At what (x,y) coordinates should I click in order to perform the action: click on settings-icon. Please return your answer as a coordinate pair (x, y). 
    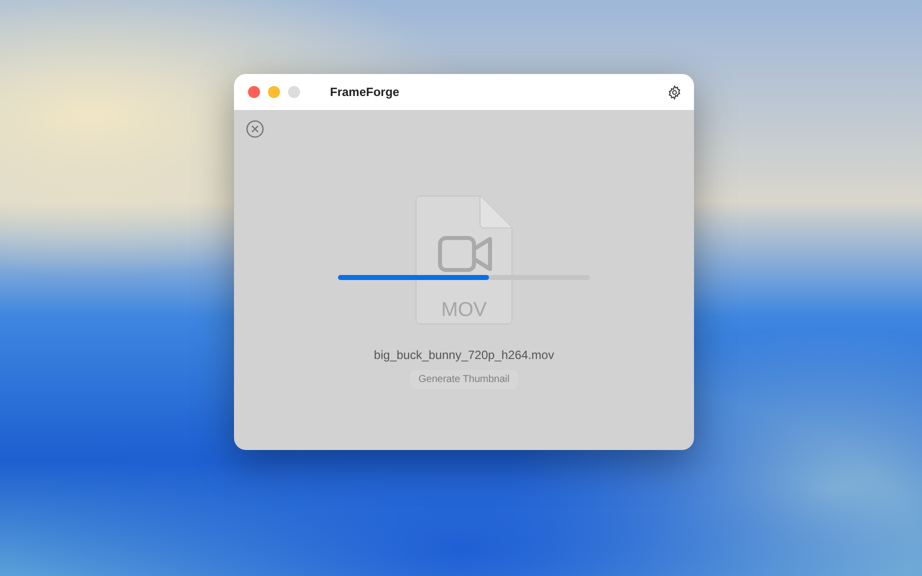
    Looking at the image, I should click on (674, 92).